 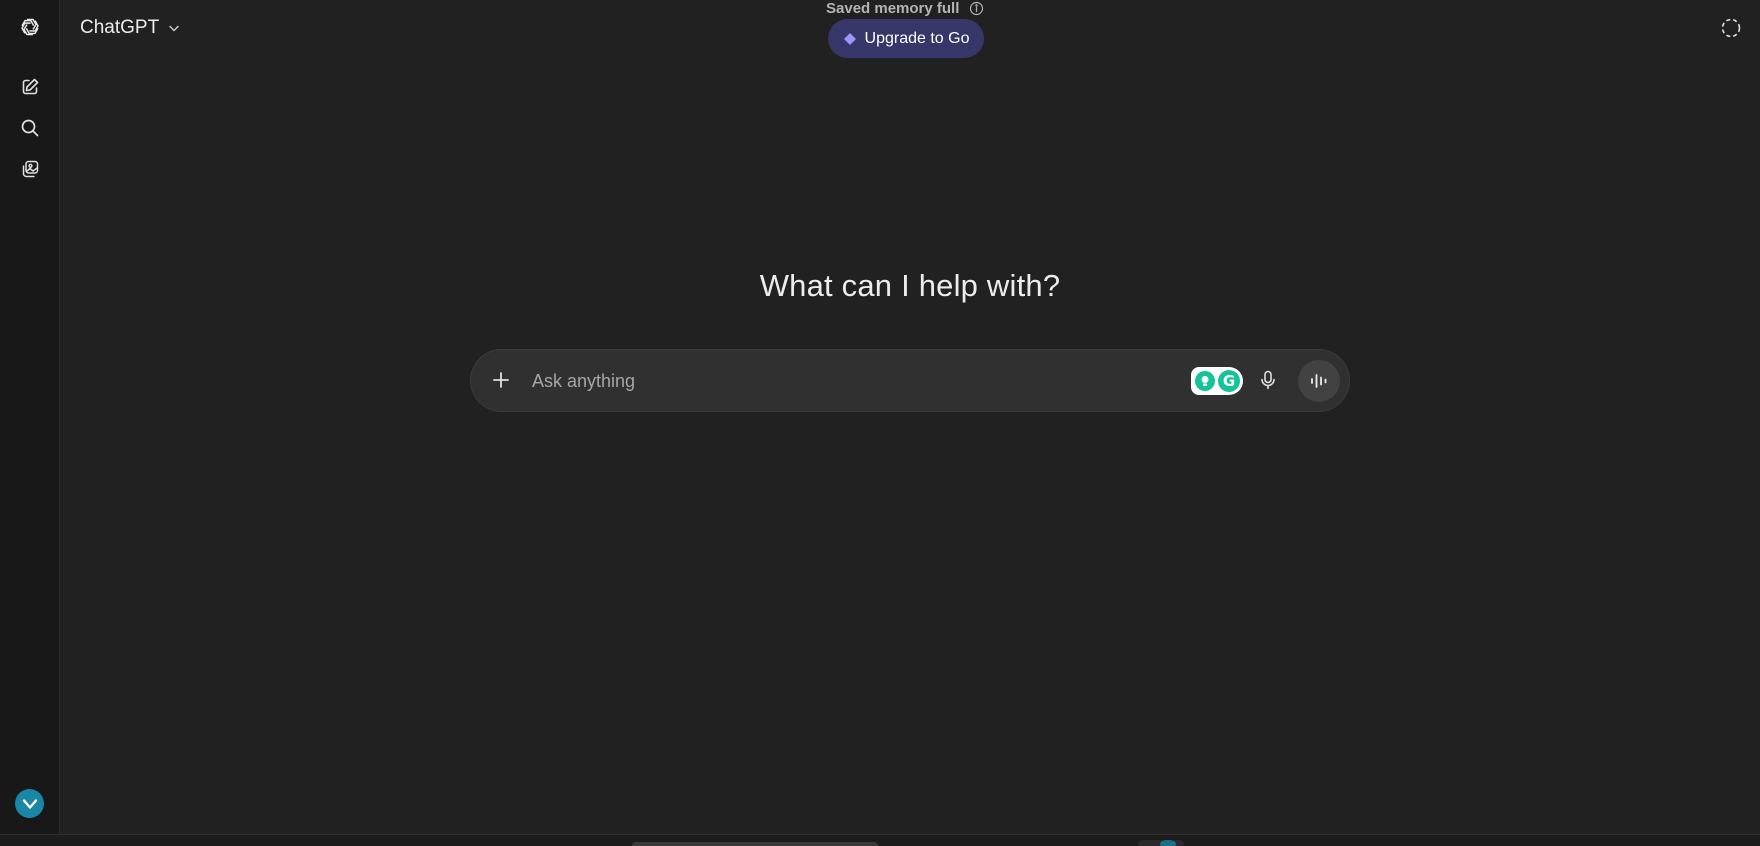 I want to click on upgrade-button: Upgrade to Go, so click(x=906, y=38).